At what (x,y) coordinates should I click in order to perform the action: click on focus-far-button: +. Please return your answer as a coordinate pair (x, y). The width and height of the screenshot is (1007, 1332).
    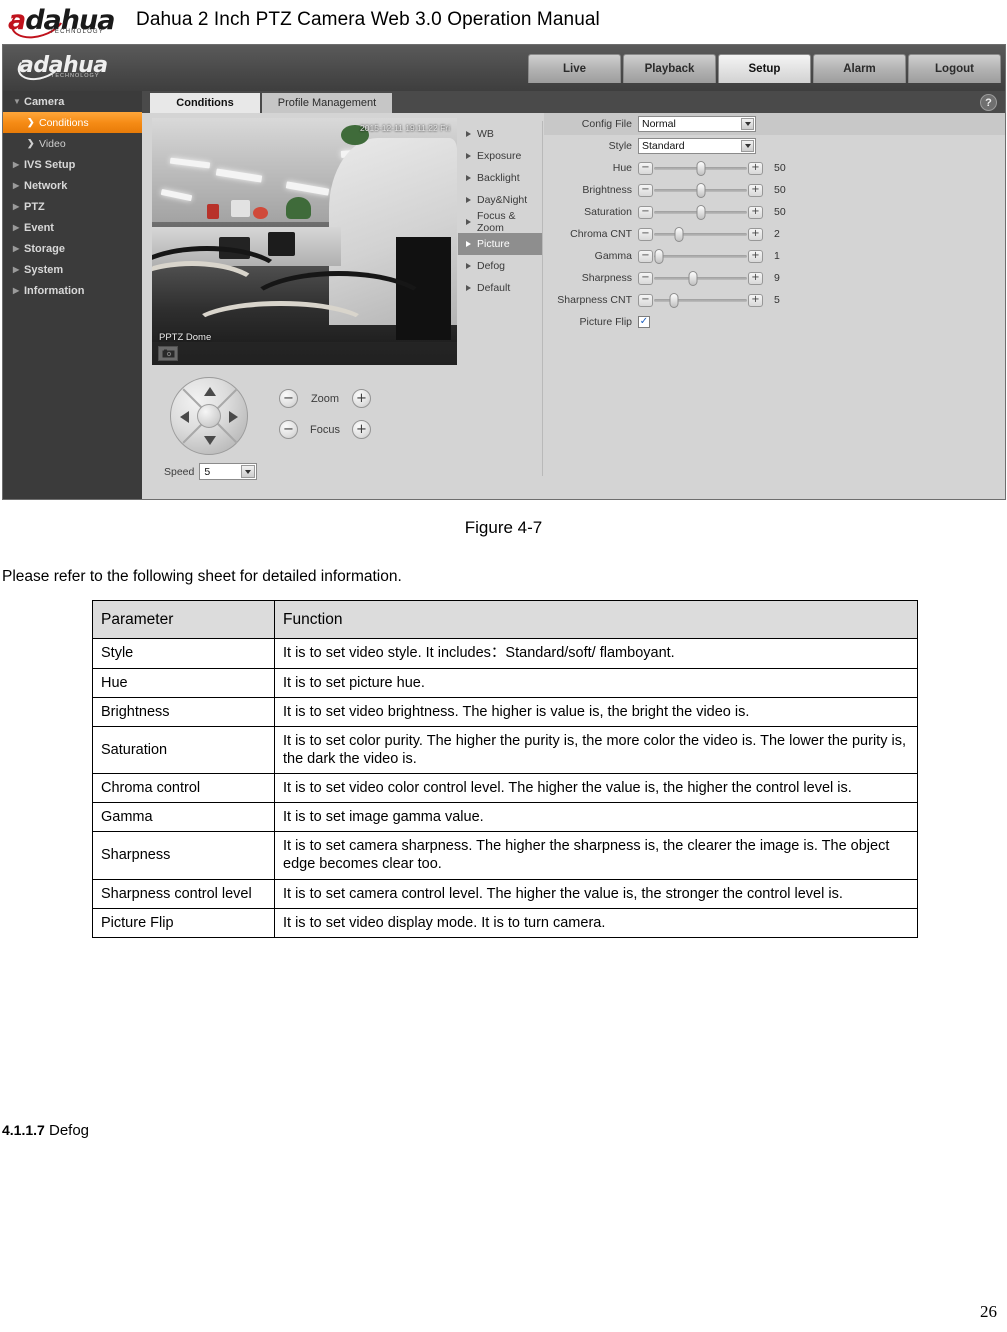
    Looking at the image, I should click on (361, 429).